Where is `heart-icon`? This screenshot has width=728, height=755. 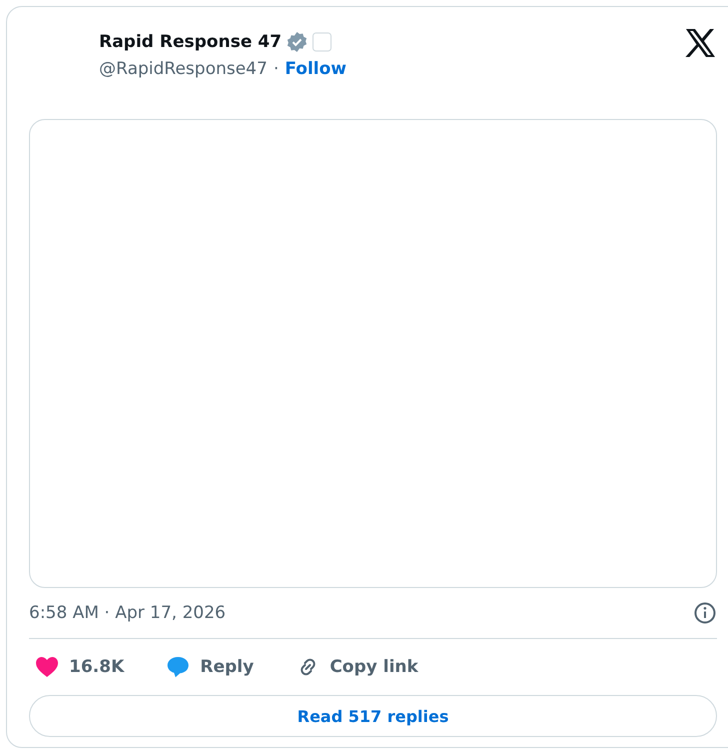 heart-icon is located at coordinates (47, 667).